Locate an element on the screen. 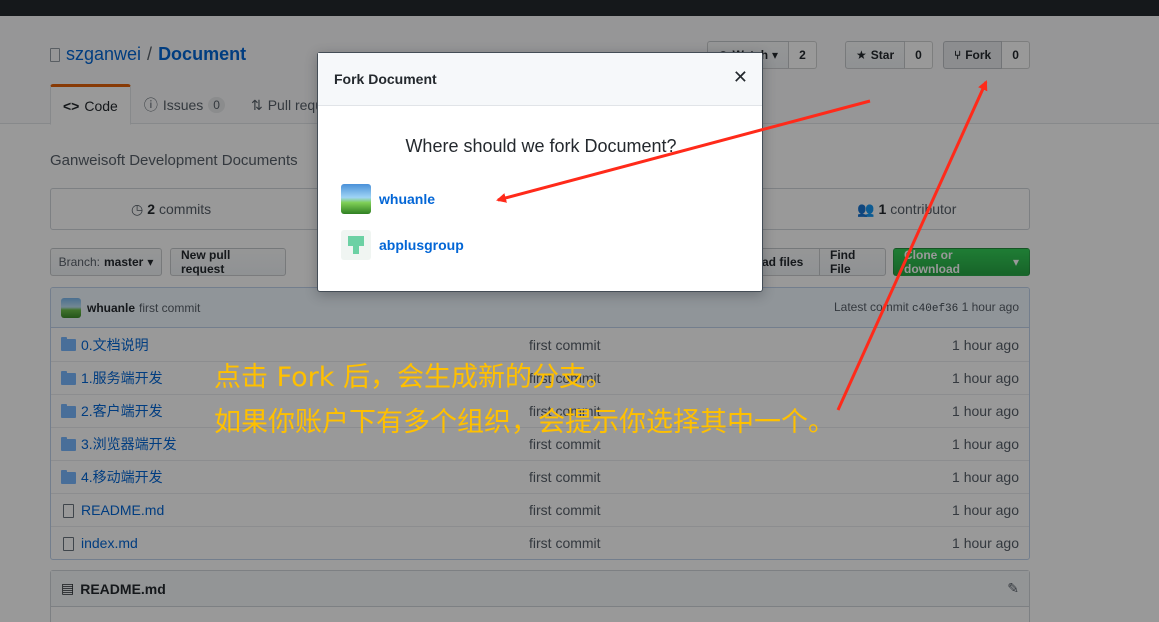 The height and width of the screenshot is (622, 1159). arrow-to-fork-option is located at coordinates (683, 151).